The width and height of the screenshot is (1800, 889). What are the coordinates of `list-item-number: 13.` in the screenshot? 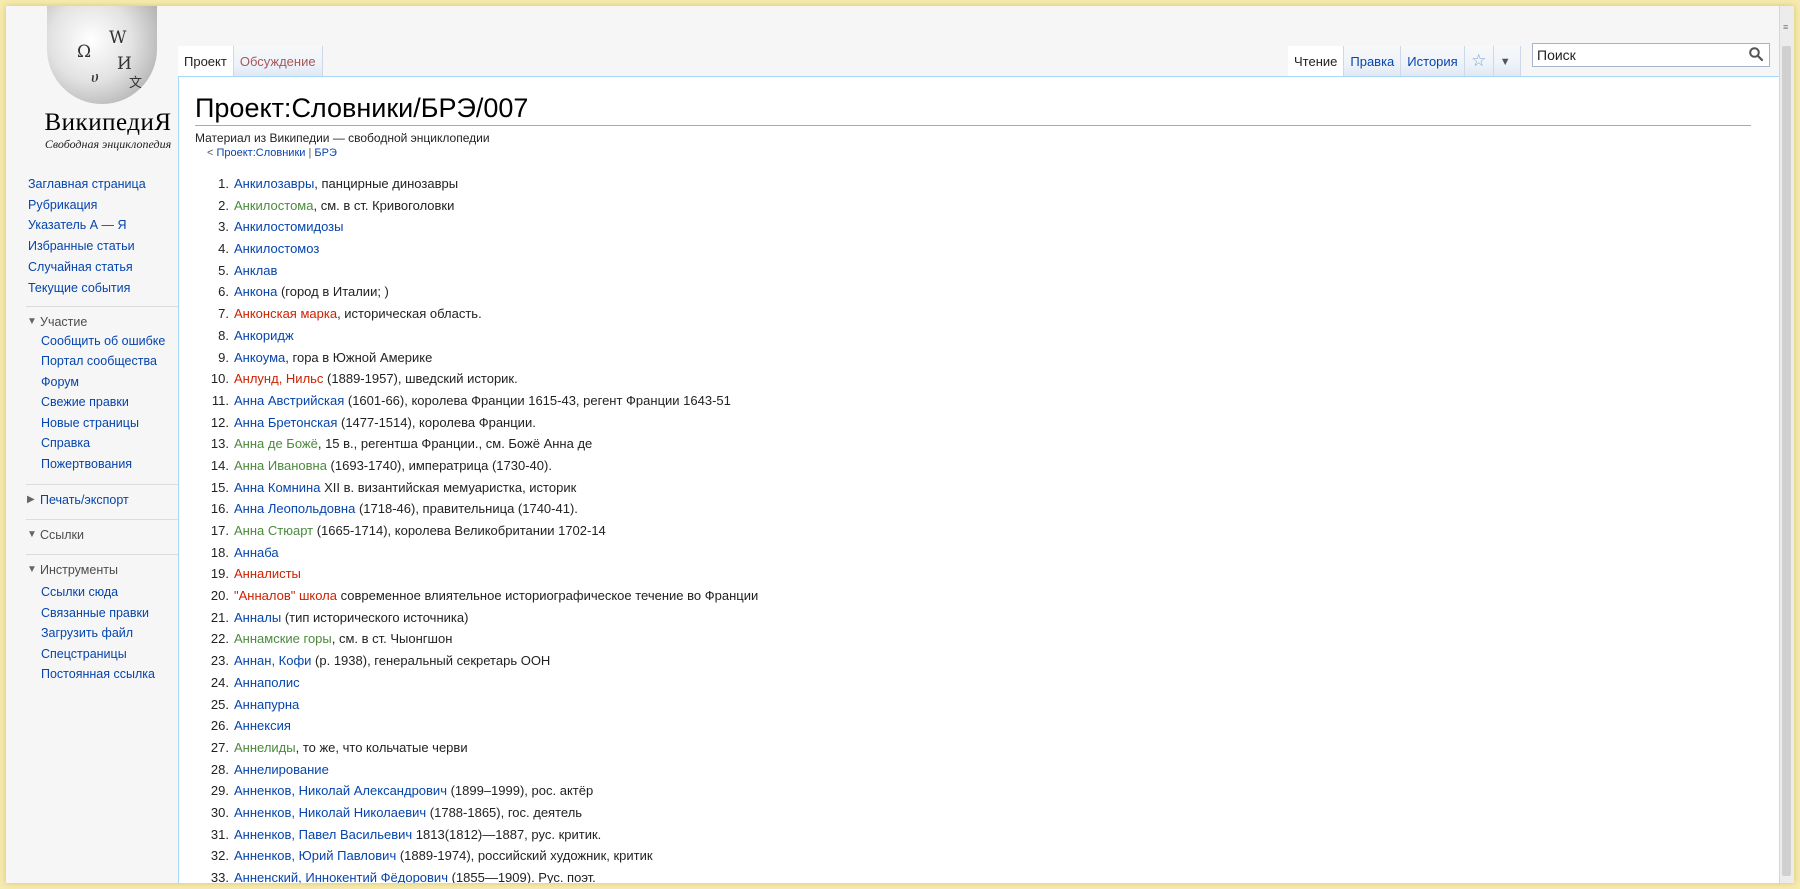 It's located at (219, 444).